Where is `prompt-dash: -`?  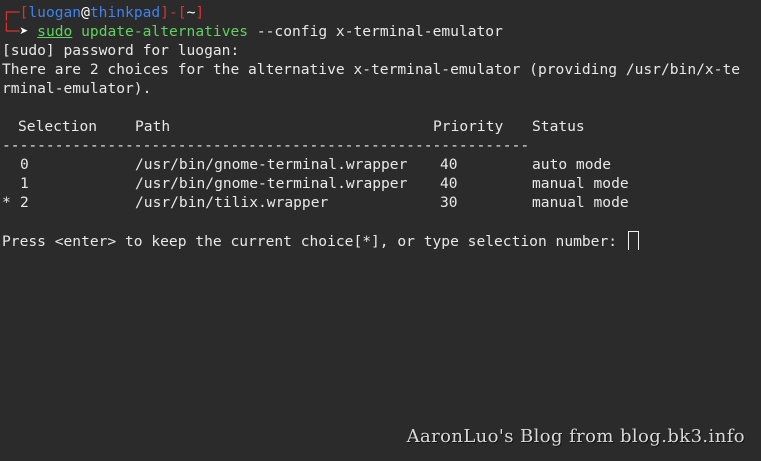 prompt-dash: - is located at coordinates (173, 12).